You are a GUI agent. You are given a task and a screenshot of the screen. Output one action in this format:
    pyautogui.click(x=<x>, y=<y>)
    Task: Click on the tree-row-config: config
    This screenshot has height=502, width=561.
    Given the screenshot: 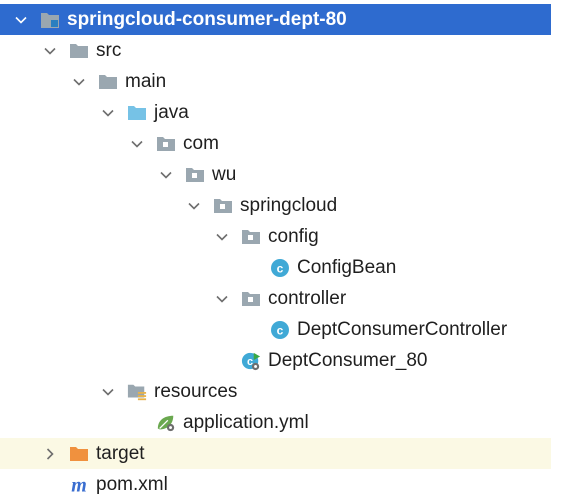 What is the action you would take?
    pyautogui.click(x=159, y=236)
    